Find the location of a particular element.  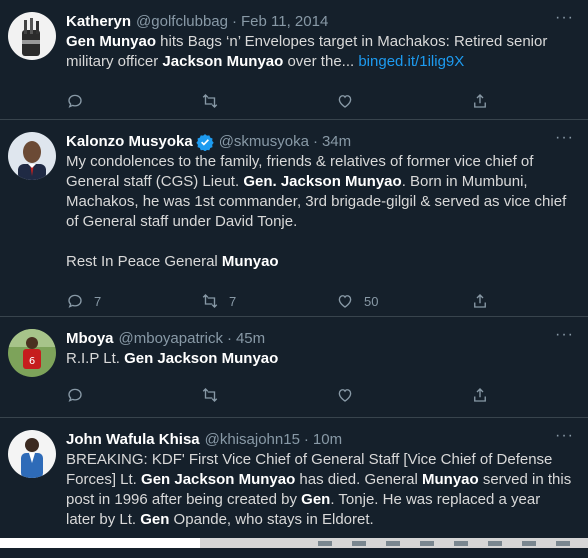

os-taskbar is located at coordinates (294, 543).